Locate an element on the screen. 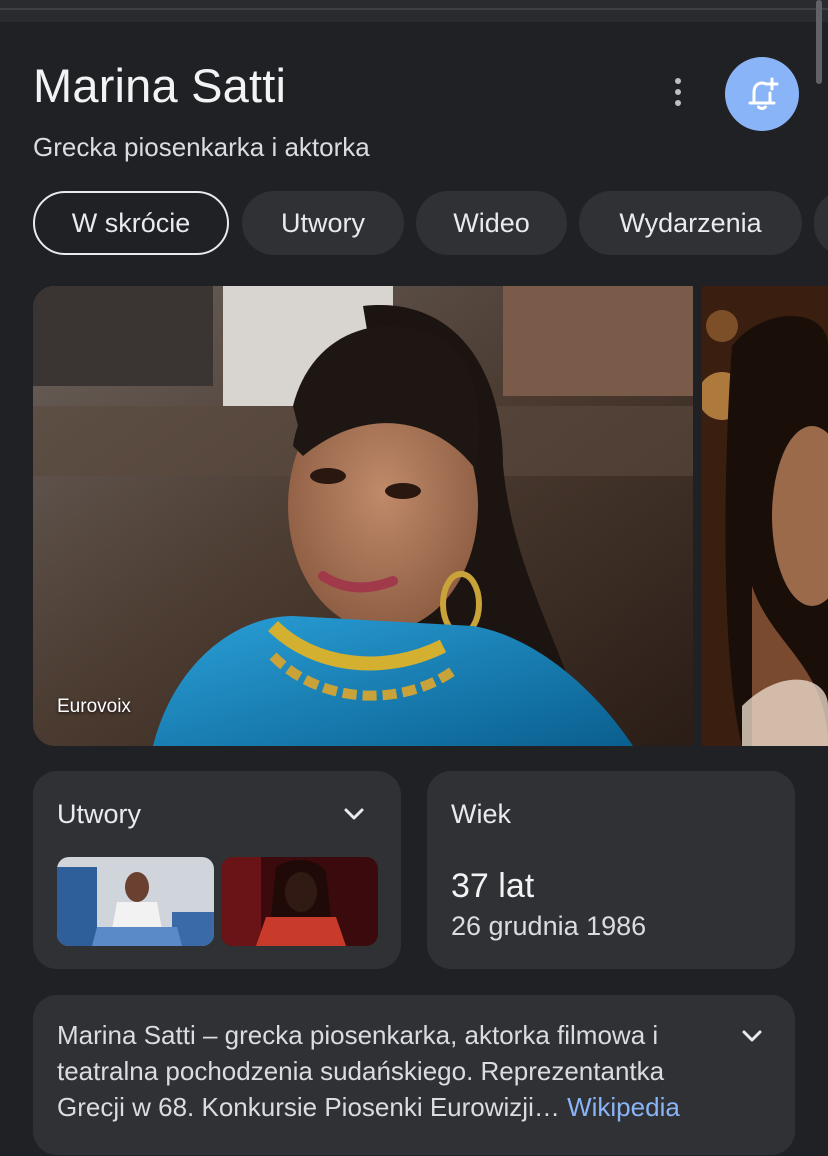  age-value: 37 lat is located at coordinates (493, 886).